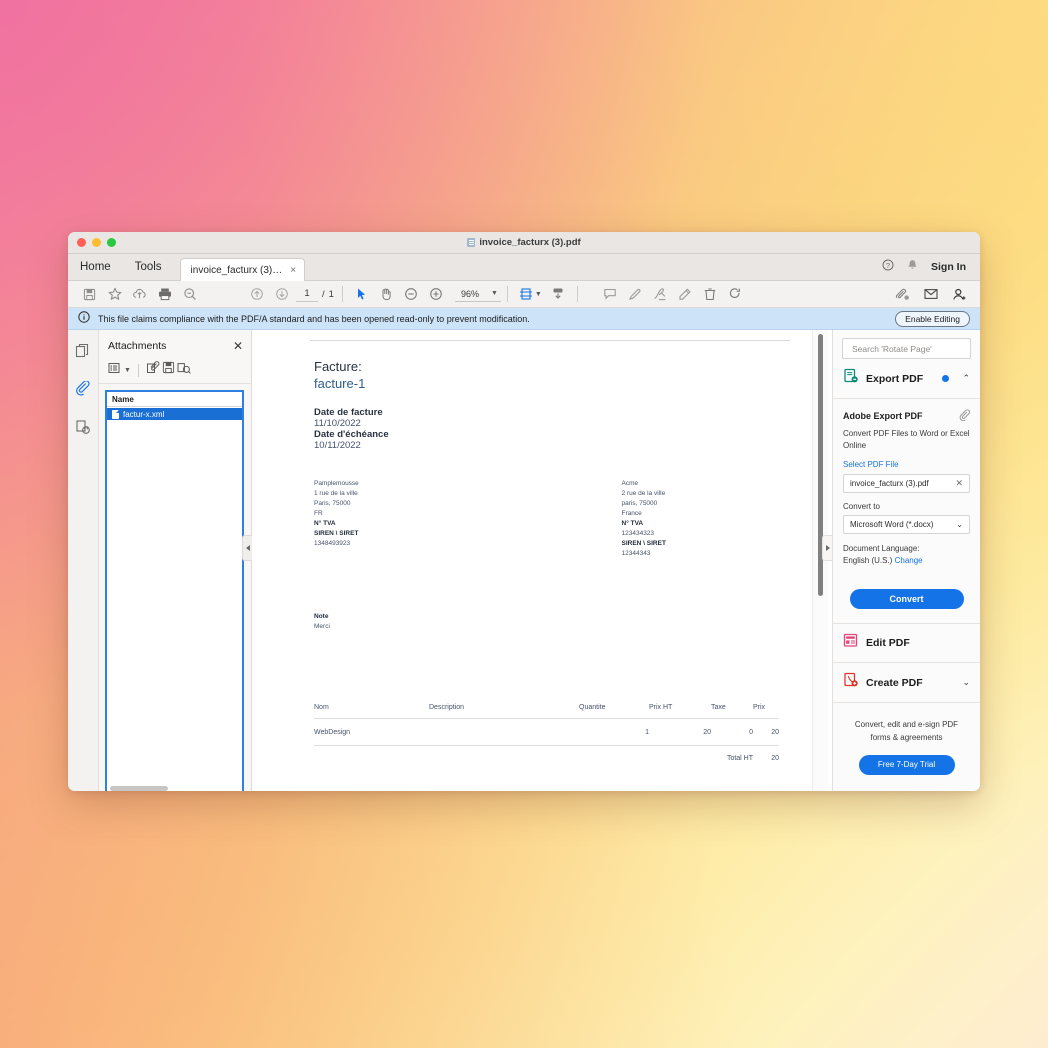 This screenshot has width=1048, height=1048. I want to click on chevron-down-icon: ▼, so click(494, 293).